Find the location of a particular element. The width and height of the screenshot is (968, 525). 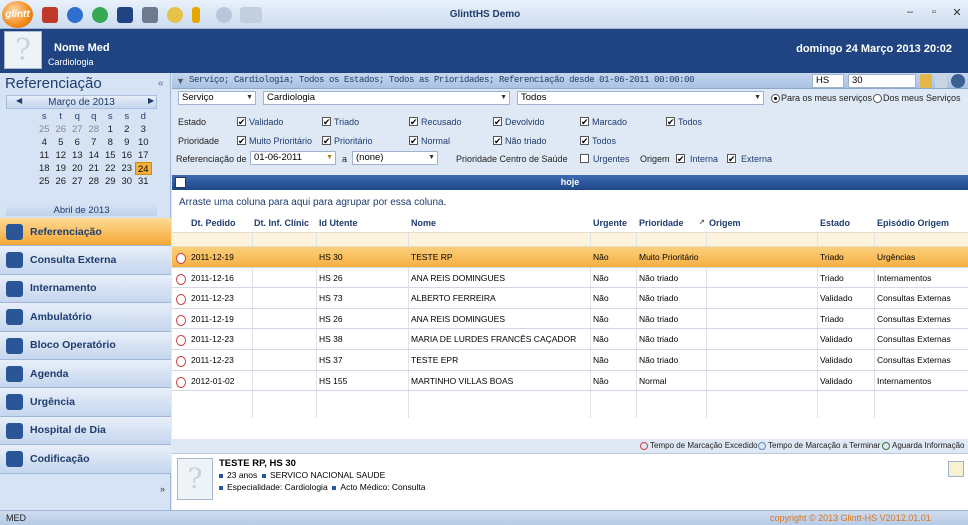

column-header: Id Utente is located at coordinates (338, 223).